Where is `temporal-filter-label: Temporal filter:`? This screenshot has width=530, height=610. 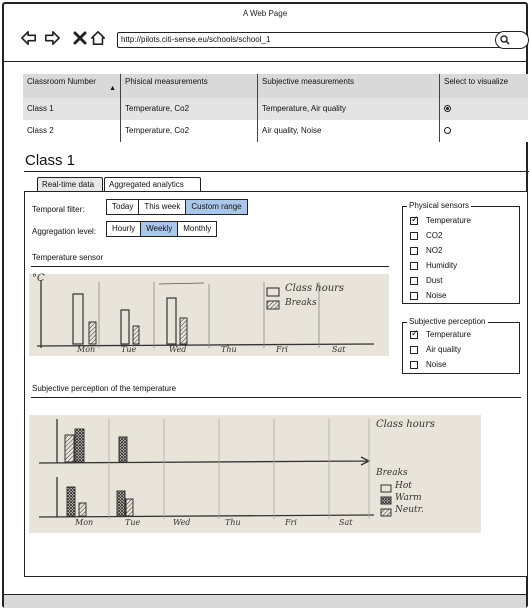
temporal-filter-label: Temporal filter: is located at coordinates (58, 209).